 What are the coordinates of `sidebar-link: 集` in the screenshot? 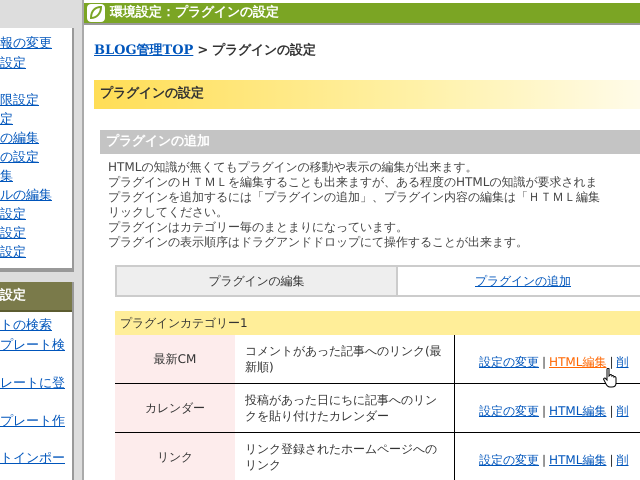 It's located at (6, 176).